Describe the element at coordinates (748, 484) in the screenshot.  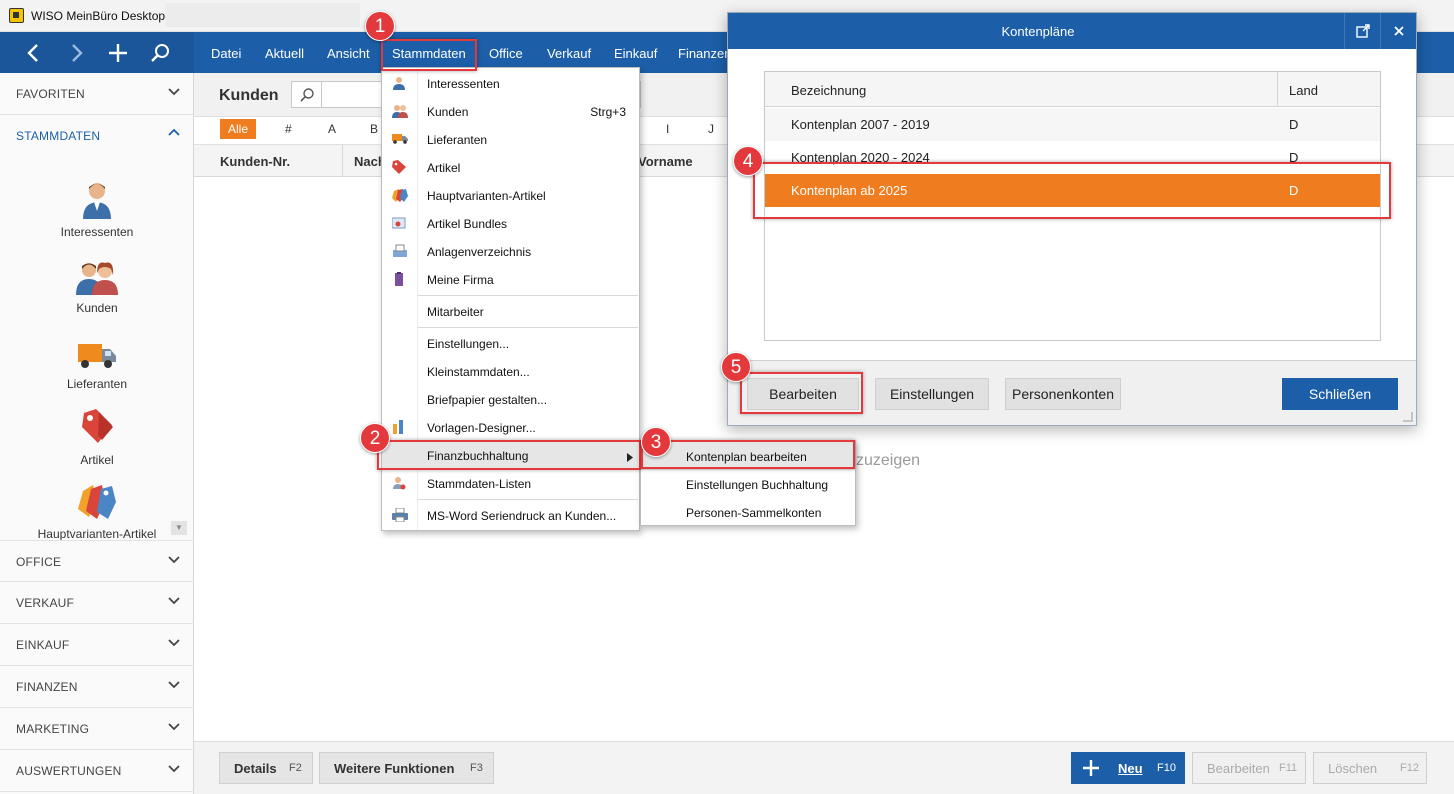
I see `menu-item-einstellungen-buchhaltung: Einstellungen Buchhaltung` at that location.